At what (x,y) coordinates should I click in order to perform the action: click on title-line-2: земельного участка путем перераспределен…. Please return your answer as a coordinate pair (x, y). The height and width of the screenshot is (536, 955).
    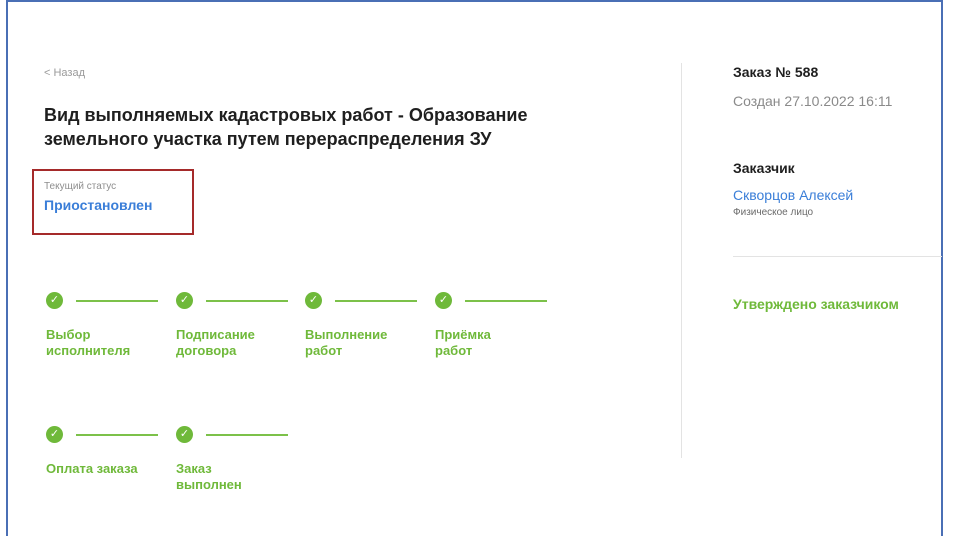
    Looking at the image, I should click on (268, 139).